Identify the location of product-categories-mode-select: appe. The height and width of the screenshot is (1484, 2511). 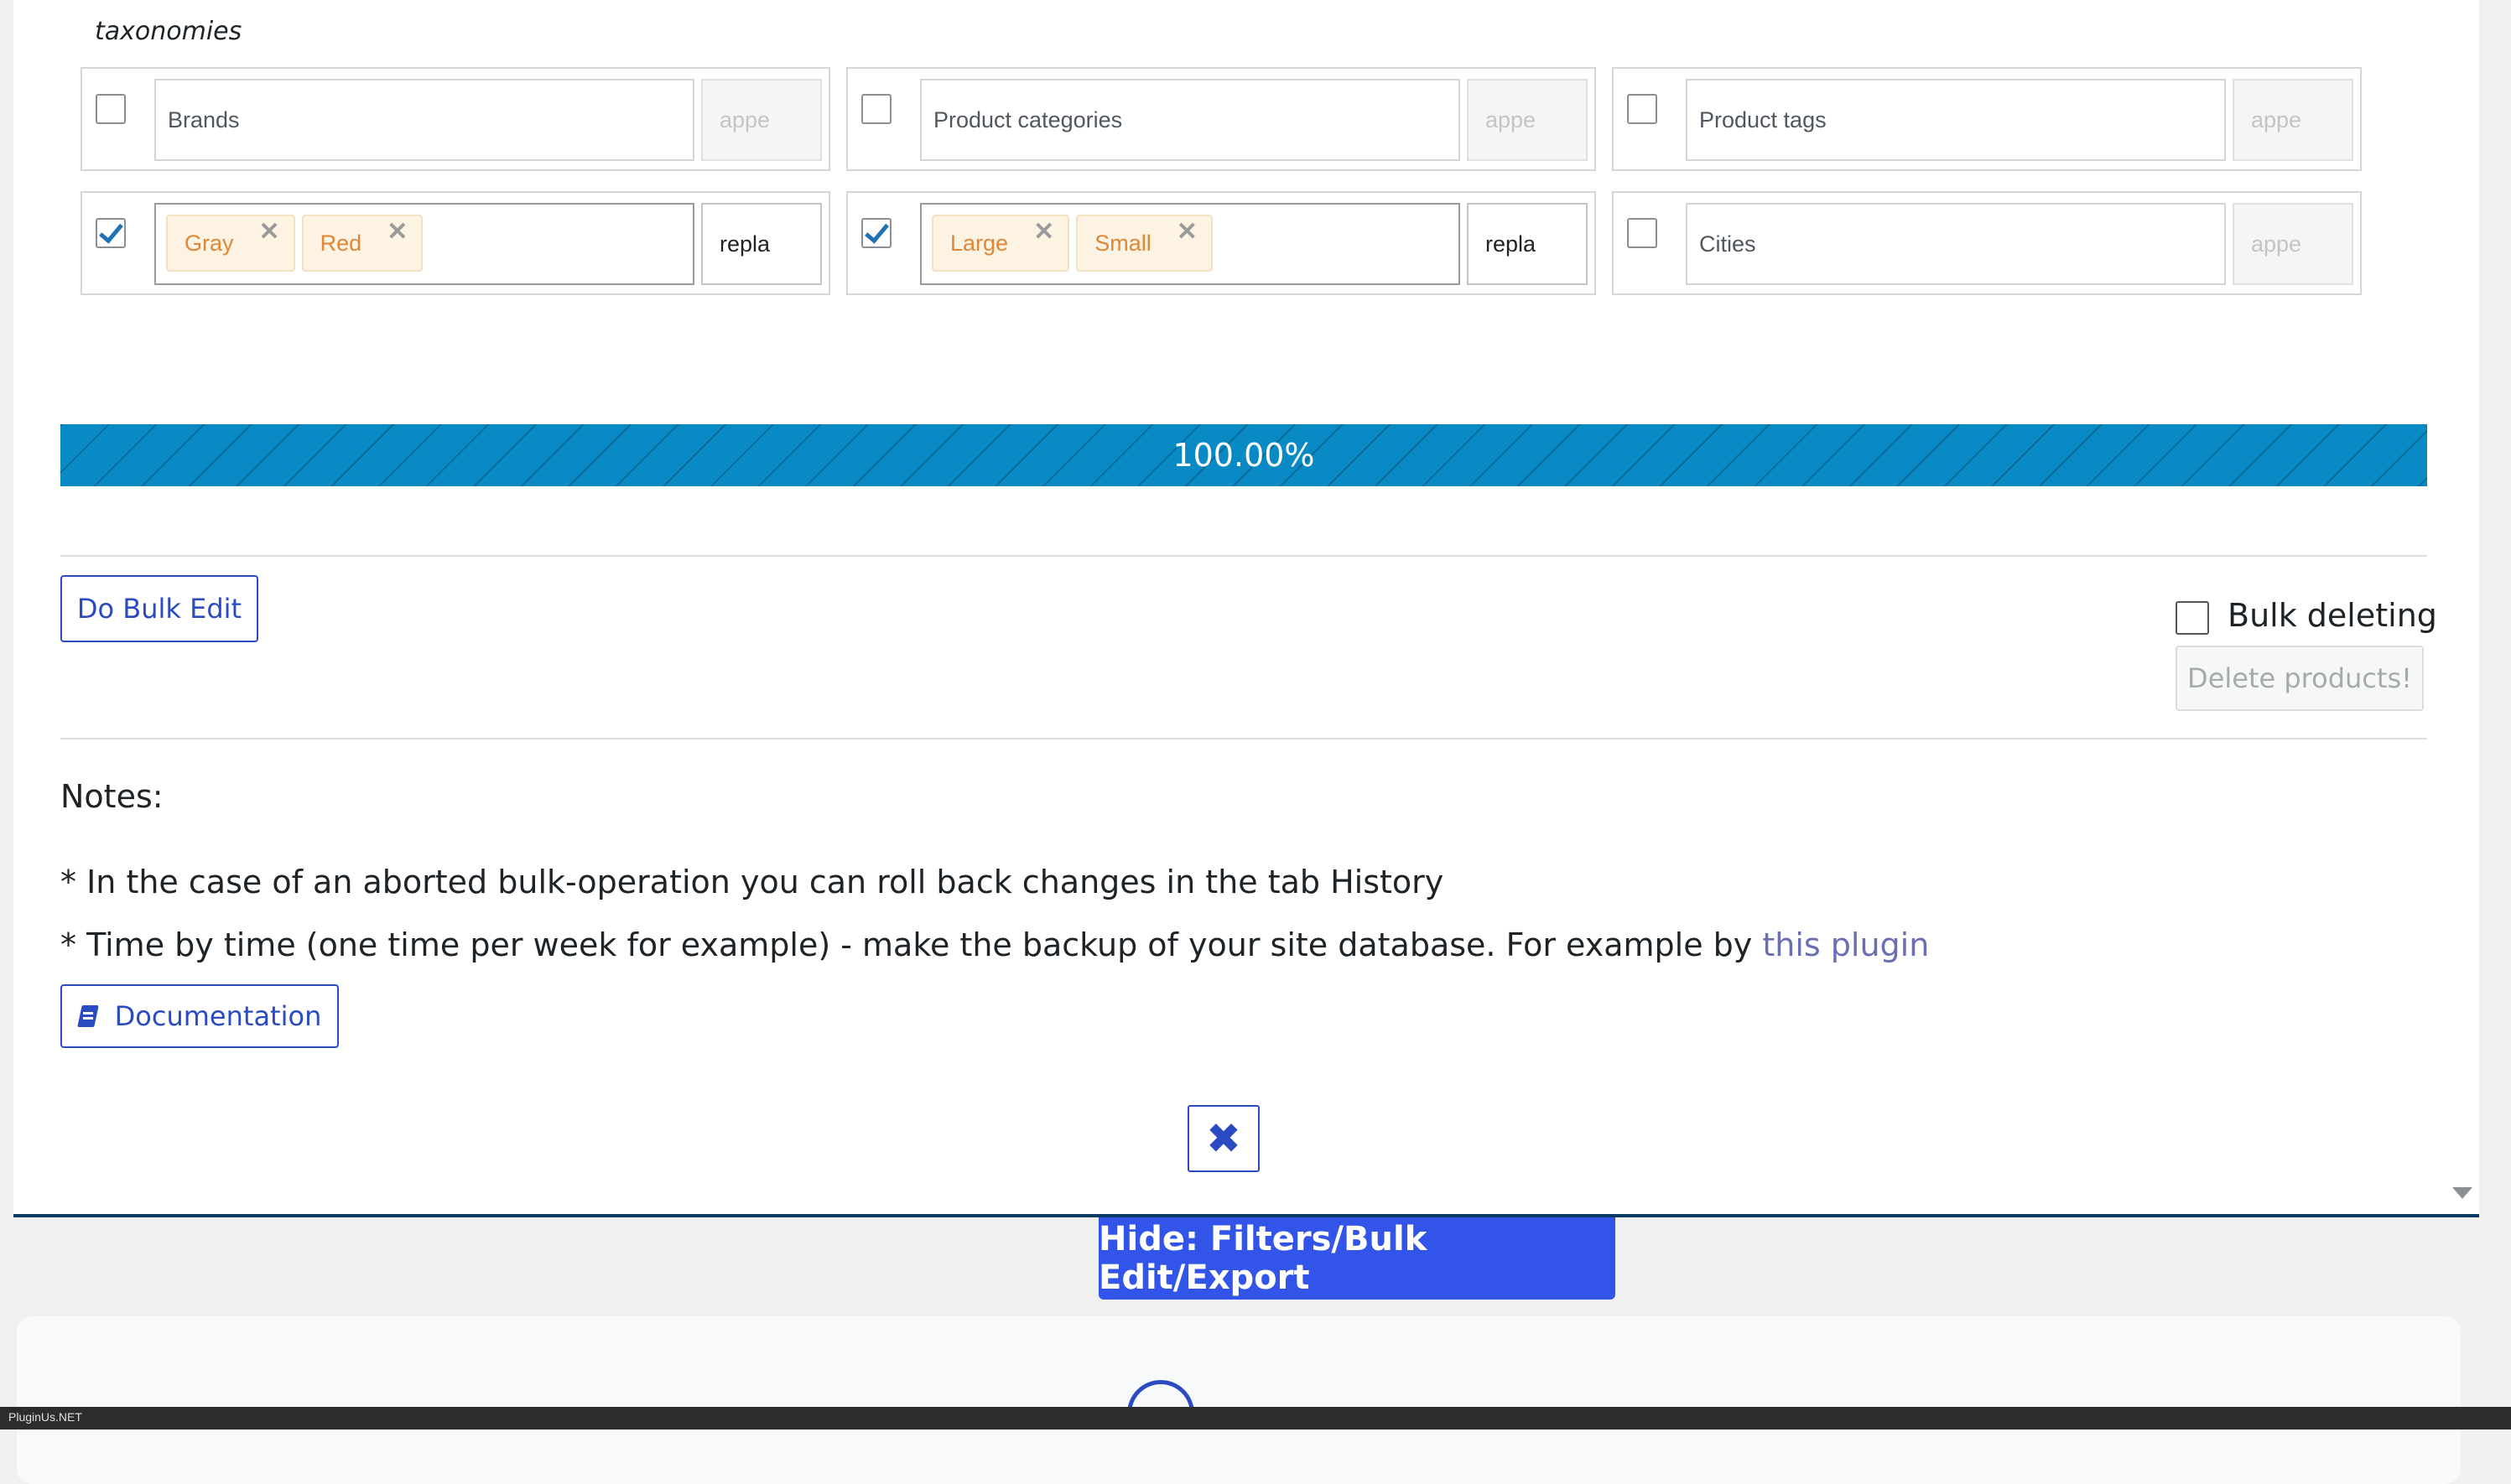
(1527, 120).